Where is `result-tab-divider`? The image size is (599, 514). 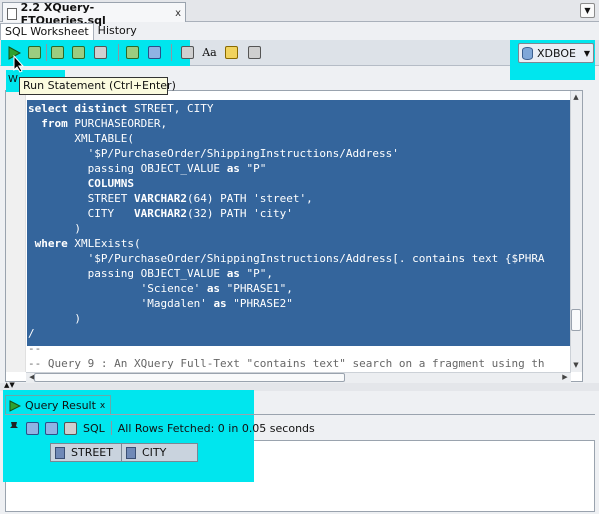
result-tab-divider is located at coordinates (300, 414).